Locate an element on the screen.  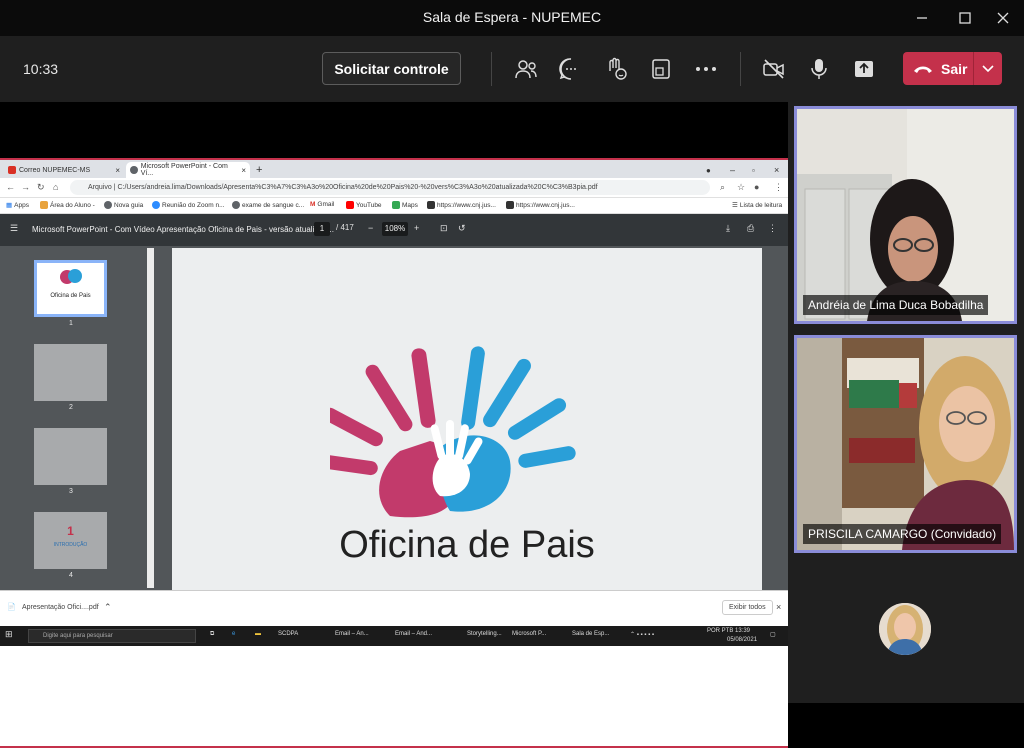
maximize-icon: ▫ is located at coordinates (753, 170).